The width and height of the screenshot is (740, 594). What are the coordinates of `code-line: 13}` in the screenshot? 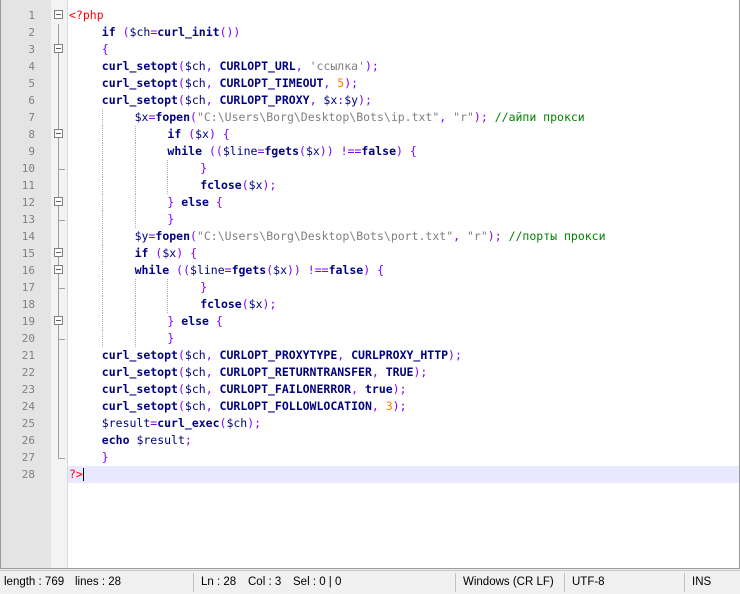 It's located at (370, 219).